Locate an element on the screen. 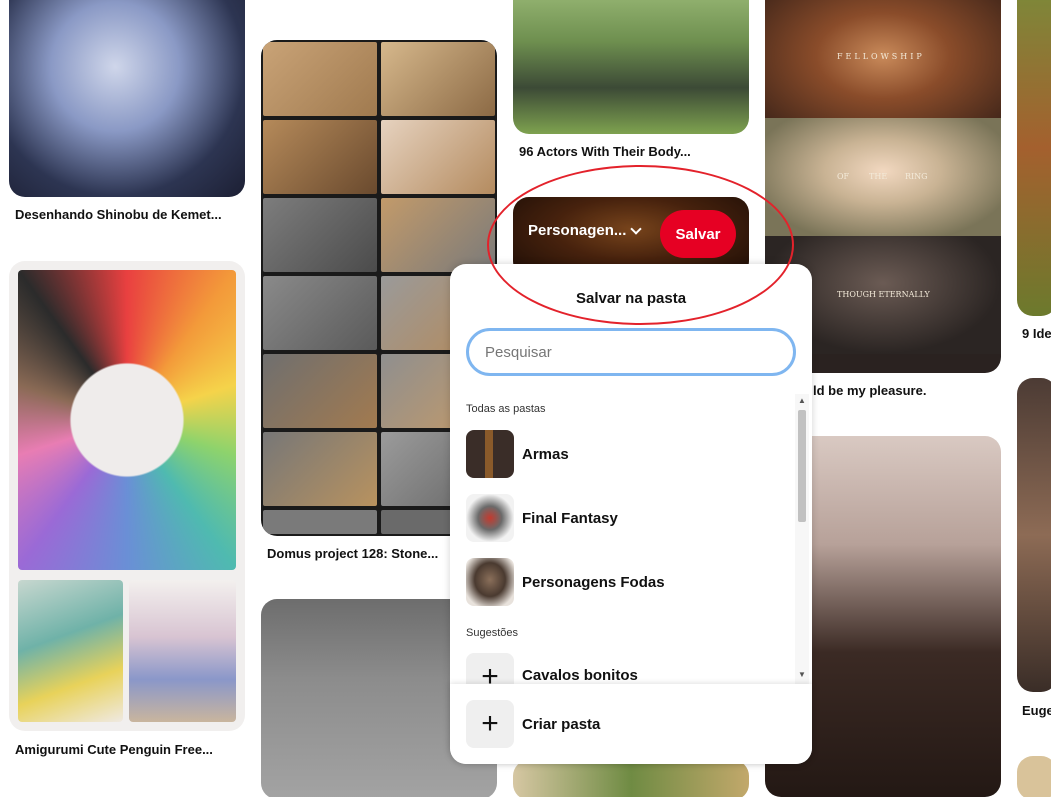 Image resolution: width=1051 pixels, height=797 pixels. pin-image-shinobu is located at coordinates (127, 98).